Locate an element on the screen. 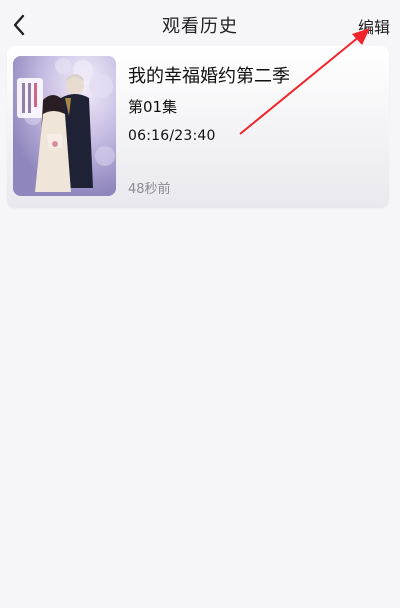 Image resolution: width=400 pixels, height=608 pixels. watched-time-ago: 48秒前 is located at coordinates (149, 189).